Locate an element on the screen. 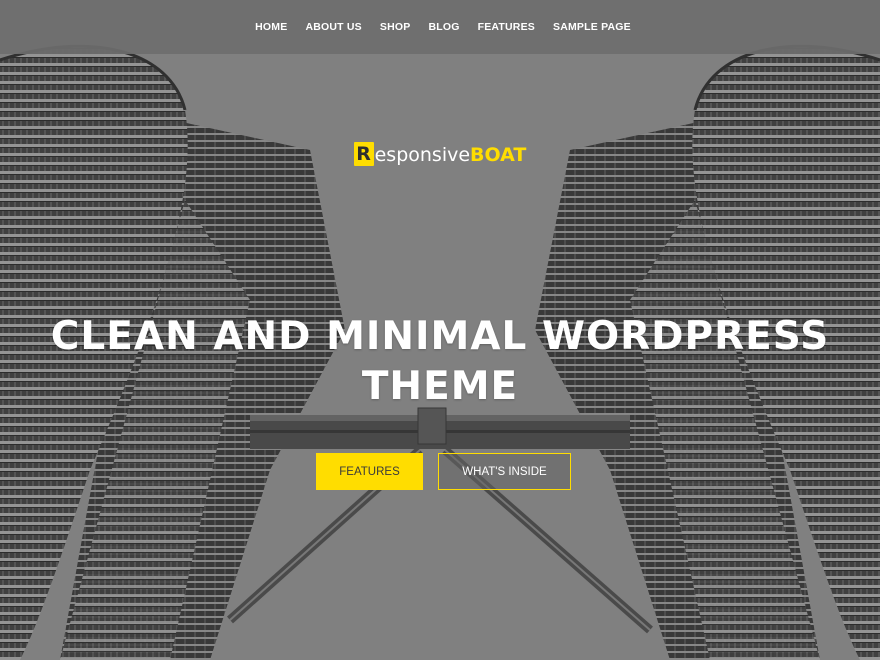 Image resolution: width=880 pixels, height=660 pixels. nav-item-features: FEATURES is located at coordinates (506, 27).